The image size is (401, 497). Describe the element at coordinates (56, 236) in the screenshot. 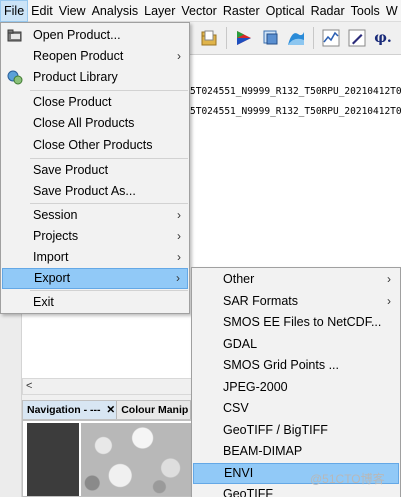

I see `menu-item-label: Projects` at that location.